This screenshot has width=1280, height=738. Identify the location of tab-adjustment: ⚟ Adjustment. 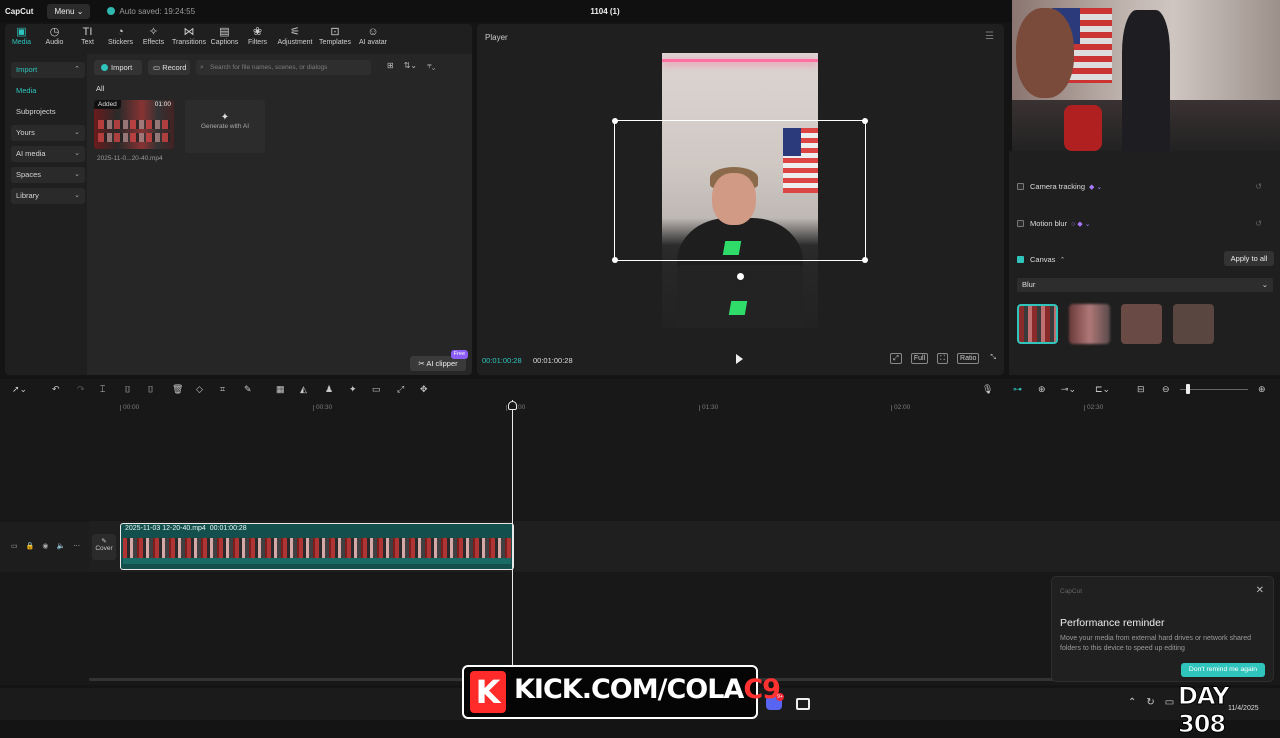
(295, 39).